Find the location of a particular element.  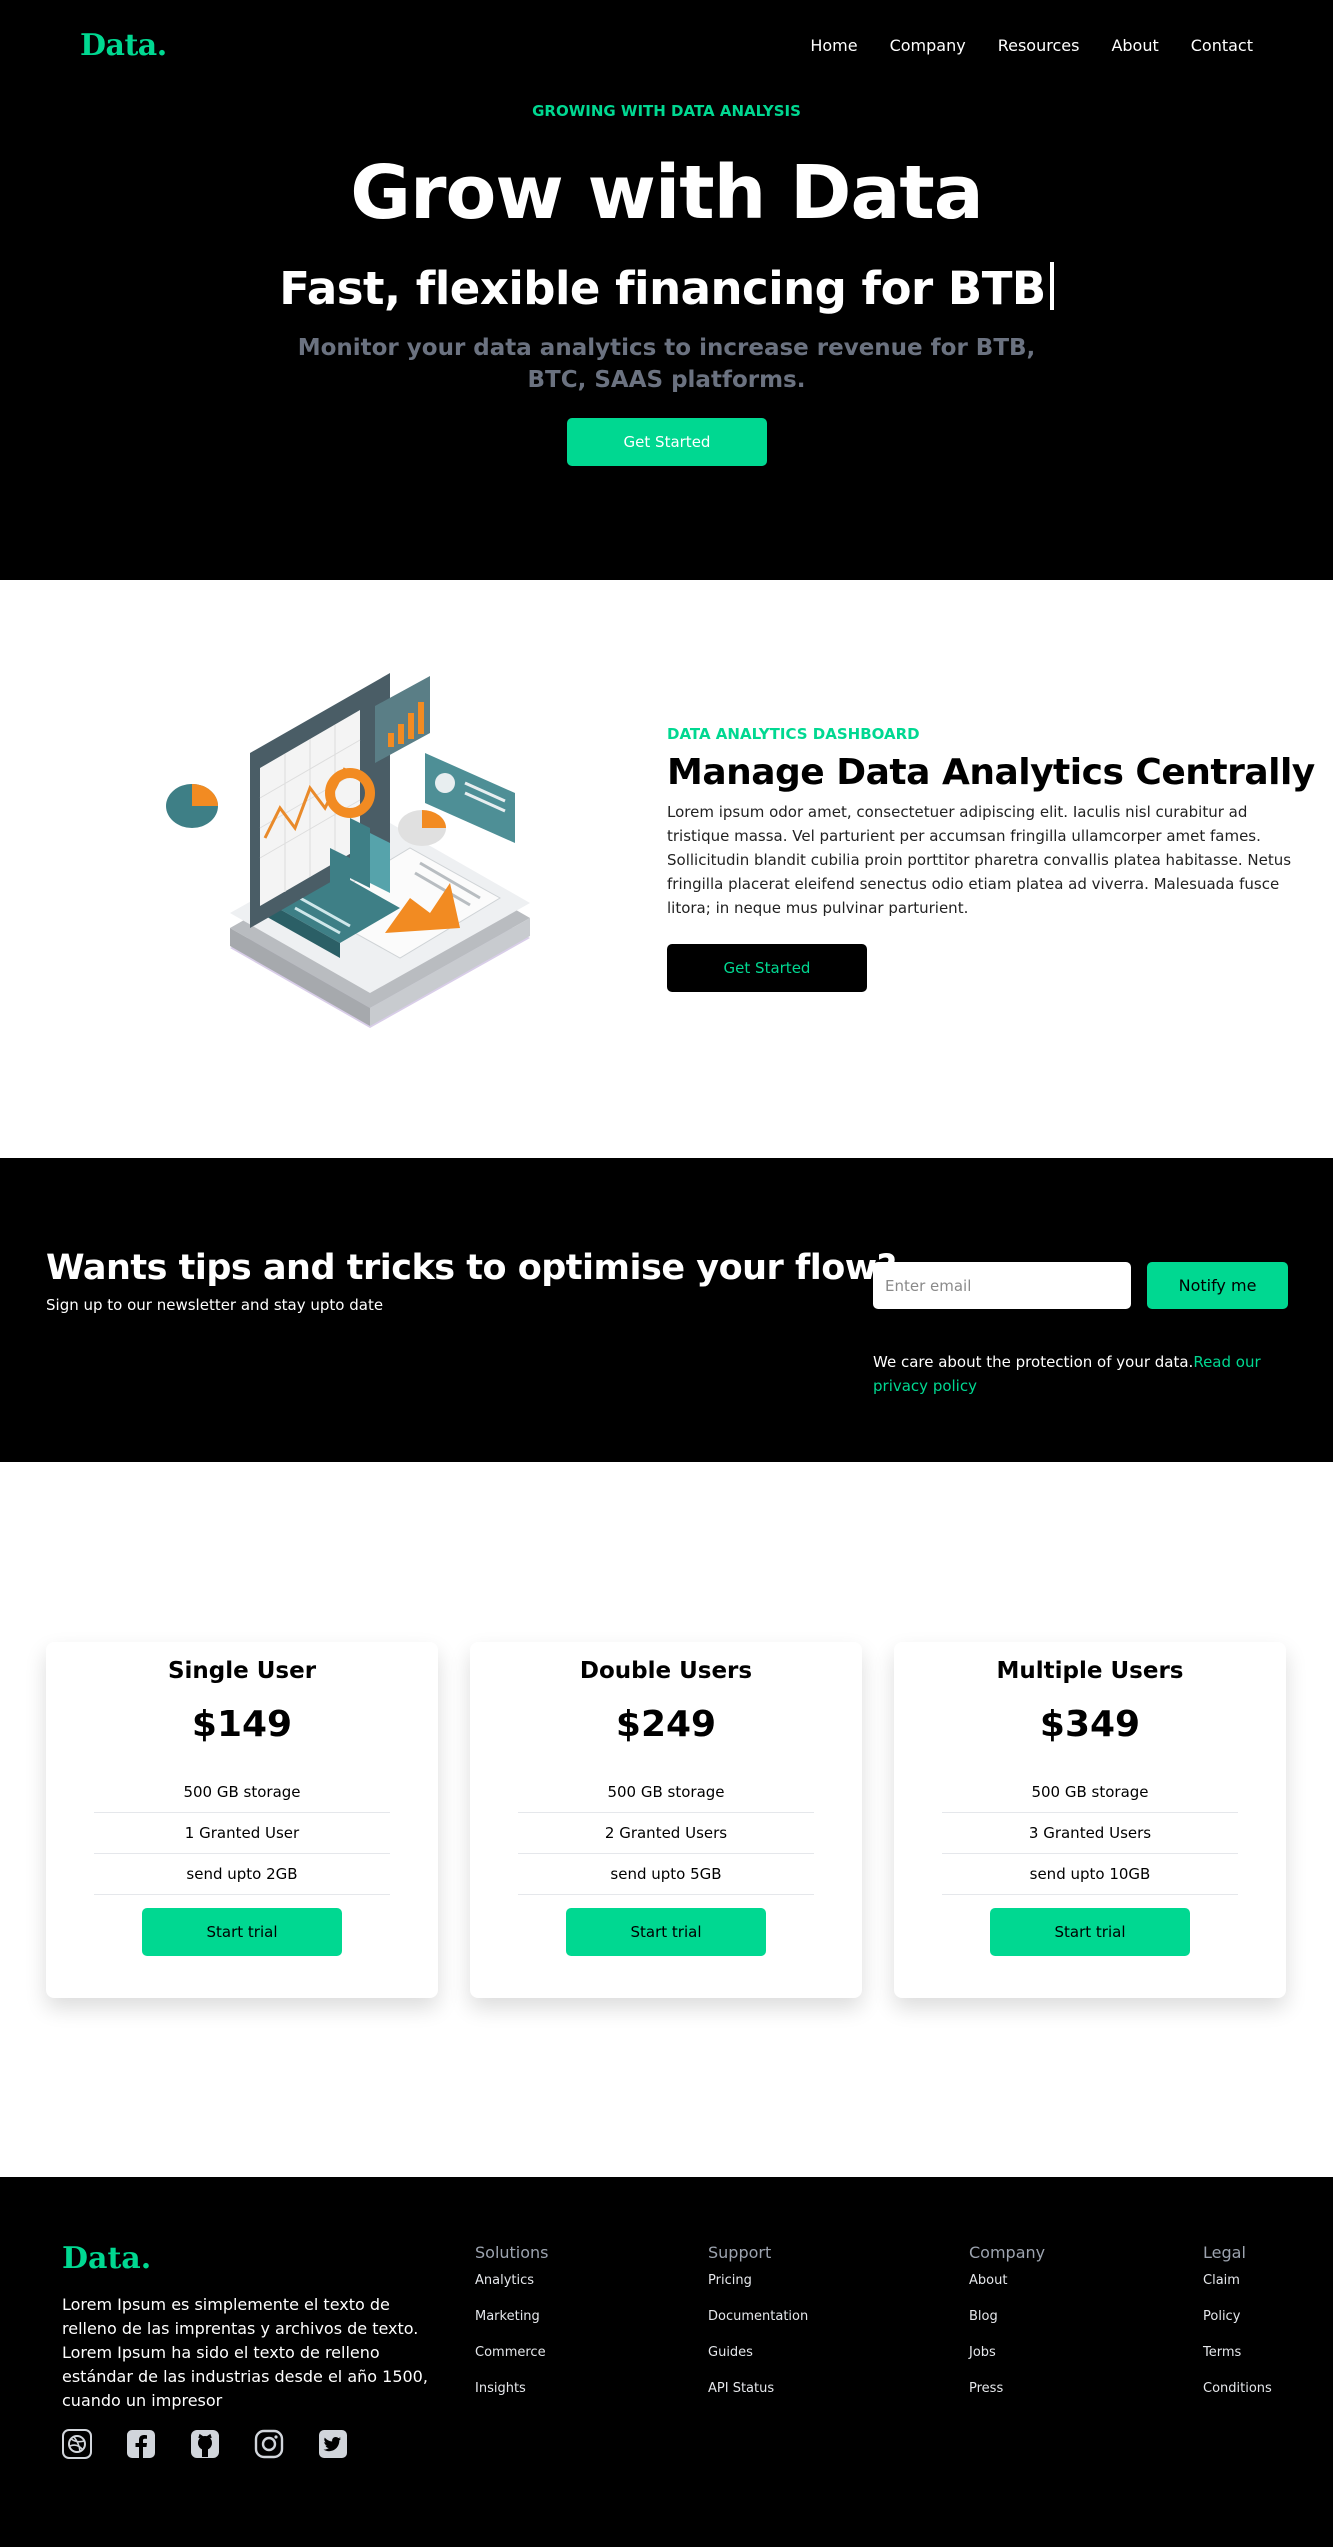

logo: Data. is located at coordinates (123, 45).